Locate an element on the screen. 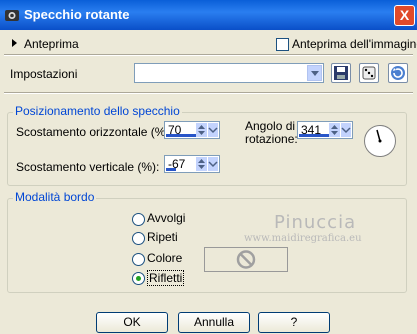 This screenshot has width=417, height=334. expand-arrow-icon is located at coordinates (14, 43).